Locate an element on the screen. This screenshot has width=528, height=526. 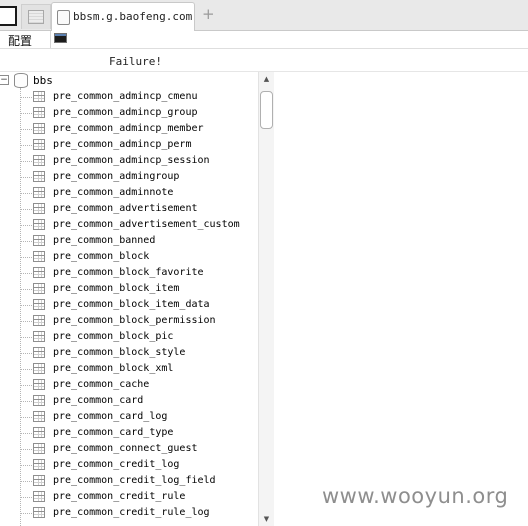
tree-item: pre_common_card_type is located at coordinates (129, 433).